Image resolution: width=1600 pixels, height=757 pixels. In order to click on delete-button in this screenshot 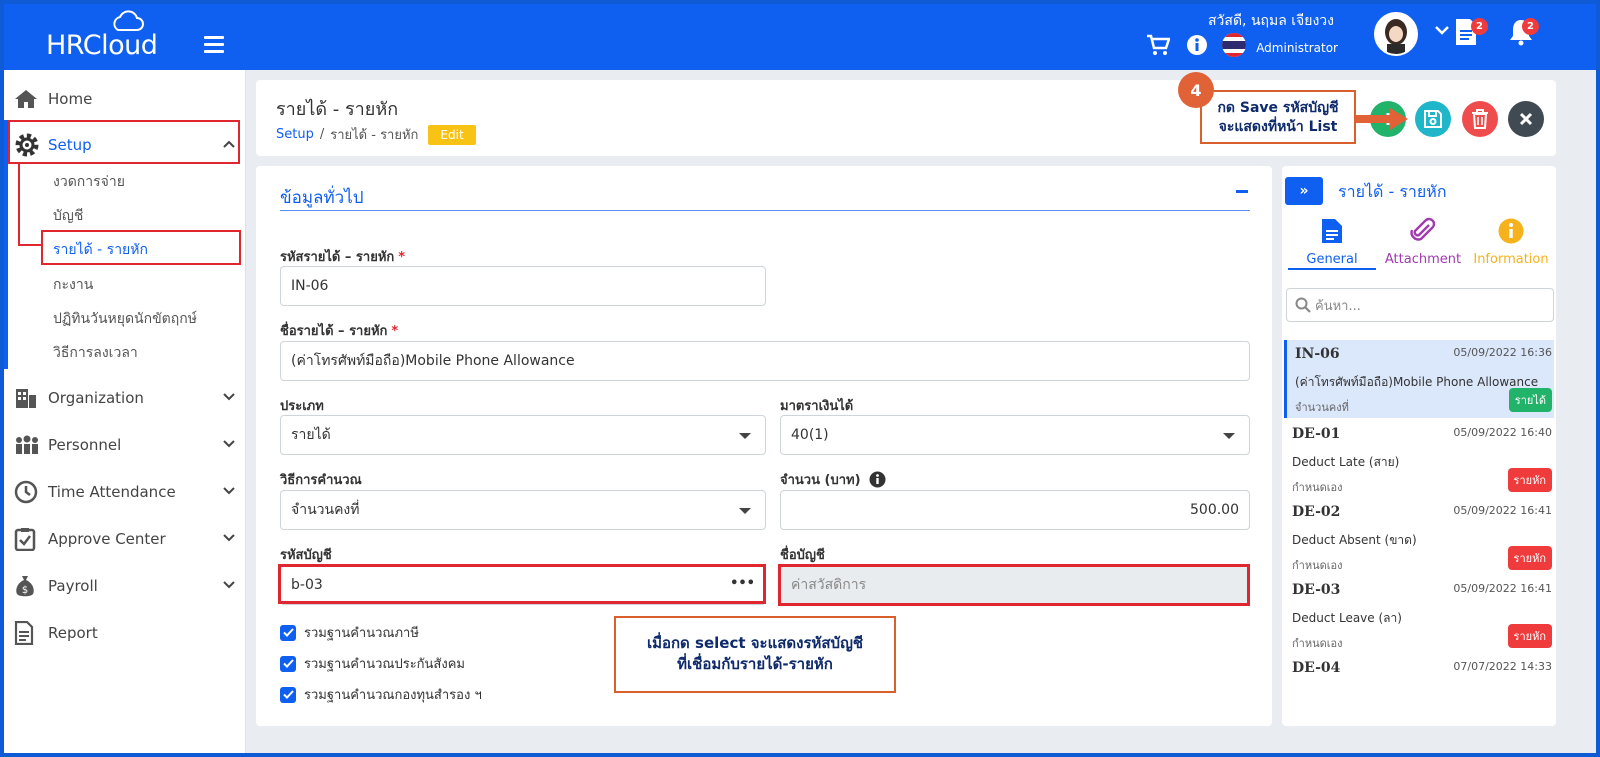, I will do `click(1480, 119)`.